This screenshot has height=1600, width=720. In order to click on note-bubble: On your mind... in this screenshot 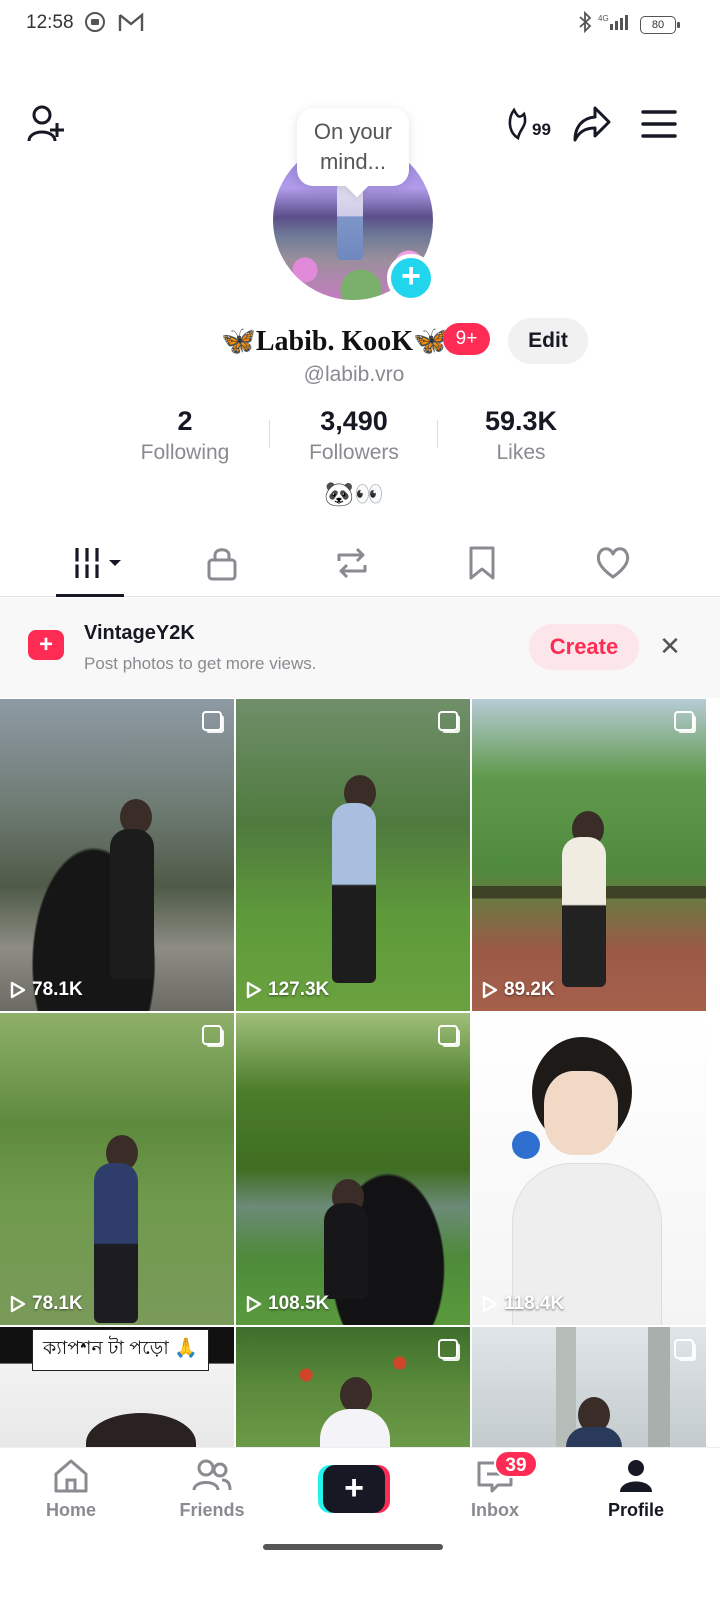, I will do `click(353, 147)`.